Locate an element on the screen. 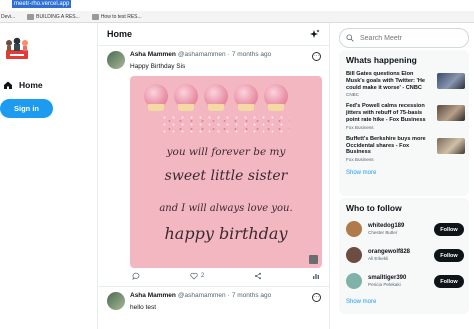 This screenshot has height=329, width=474. nav-home-label: Home is located at coordinates (31, 85).